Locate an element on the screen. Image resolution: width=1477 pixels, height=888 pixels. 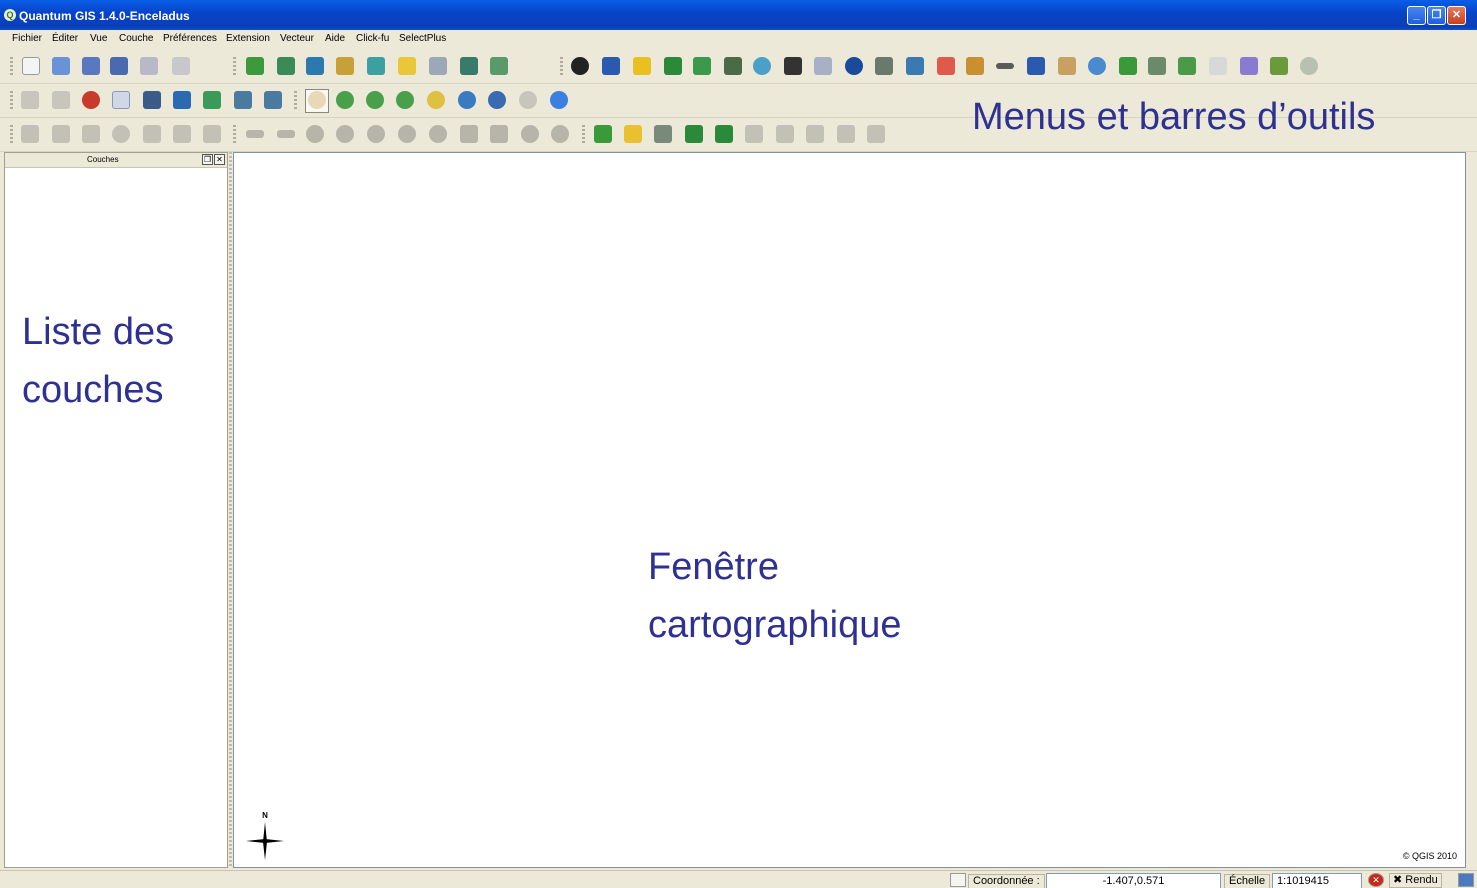
georeferencer-icon is located at coordinates (673, 66).